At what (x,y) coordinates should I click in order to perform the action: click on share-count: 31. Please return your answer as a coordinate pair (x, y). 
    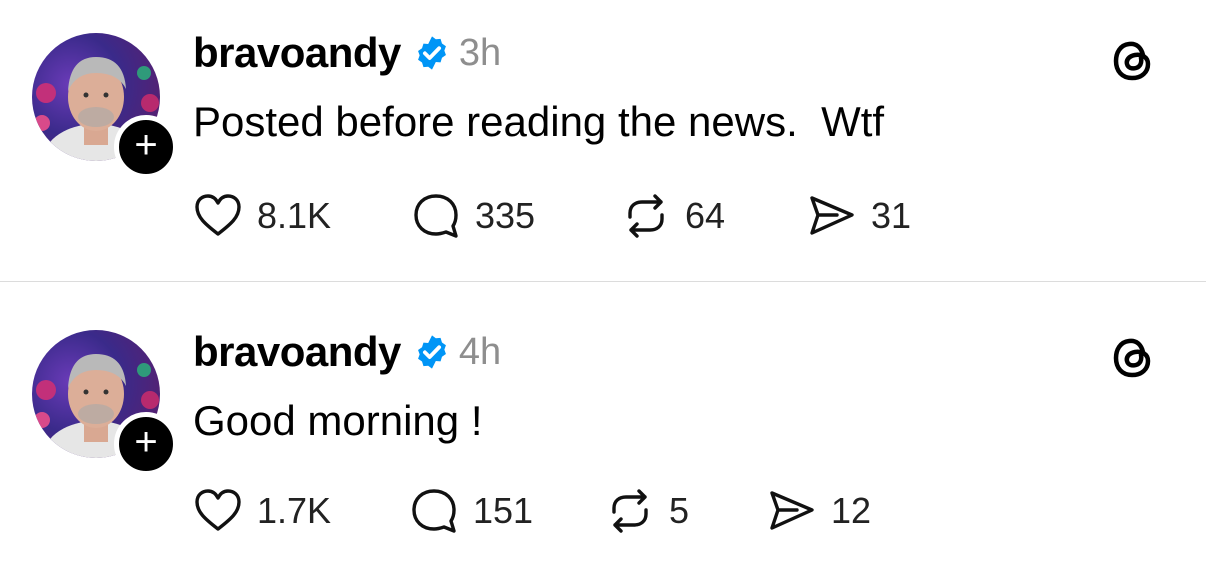
    Looking at the image, I should click on (891, 215).